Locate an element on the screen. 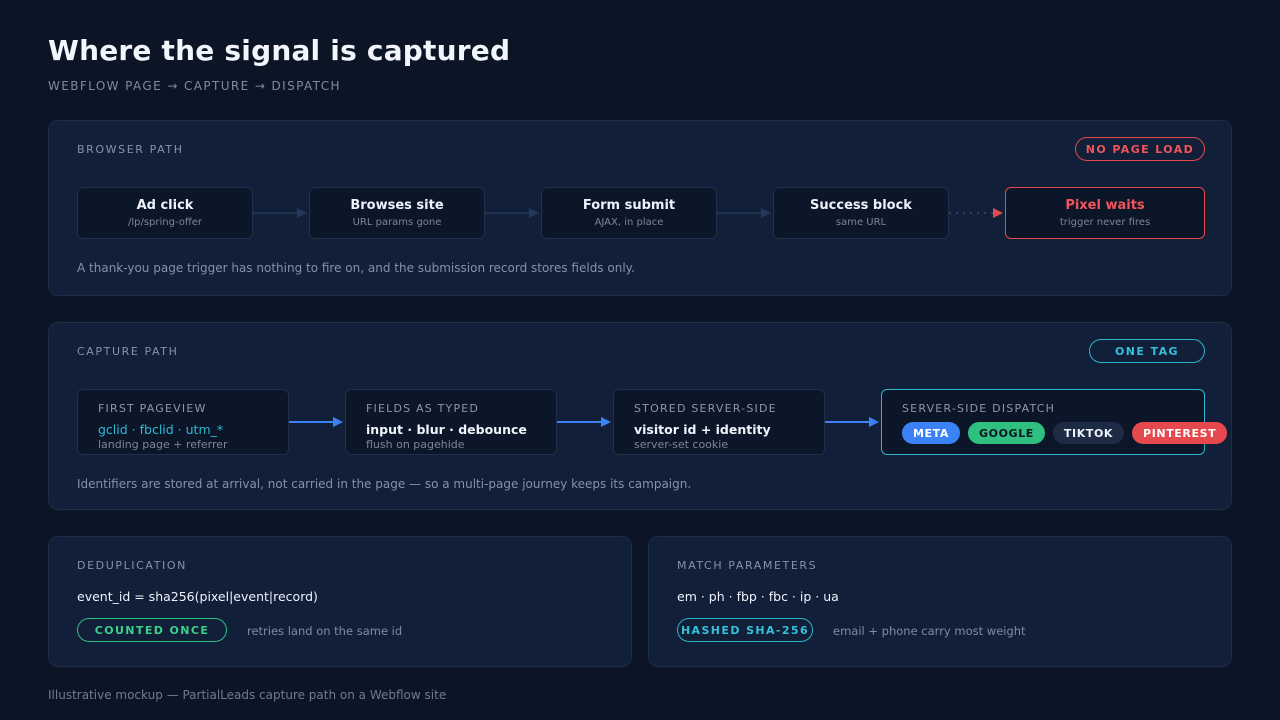  destination-chips: META GOOGLE TIKTOK PINTEREST is located at coordinates (1065, 433).